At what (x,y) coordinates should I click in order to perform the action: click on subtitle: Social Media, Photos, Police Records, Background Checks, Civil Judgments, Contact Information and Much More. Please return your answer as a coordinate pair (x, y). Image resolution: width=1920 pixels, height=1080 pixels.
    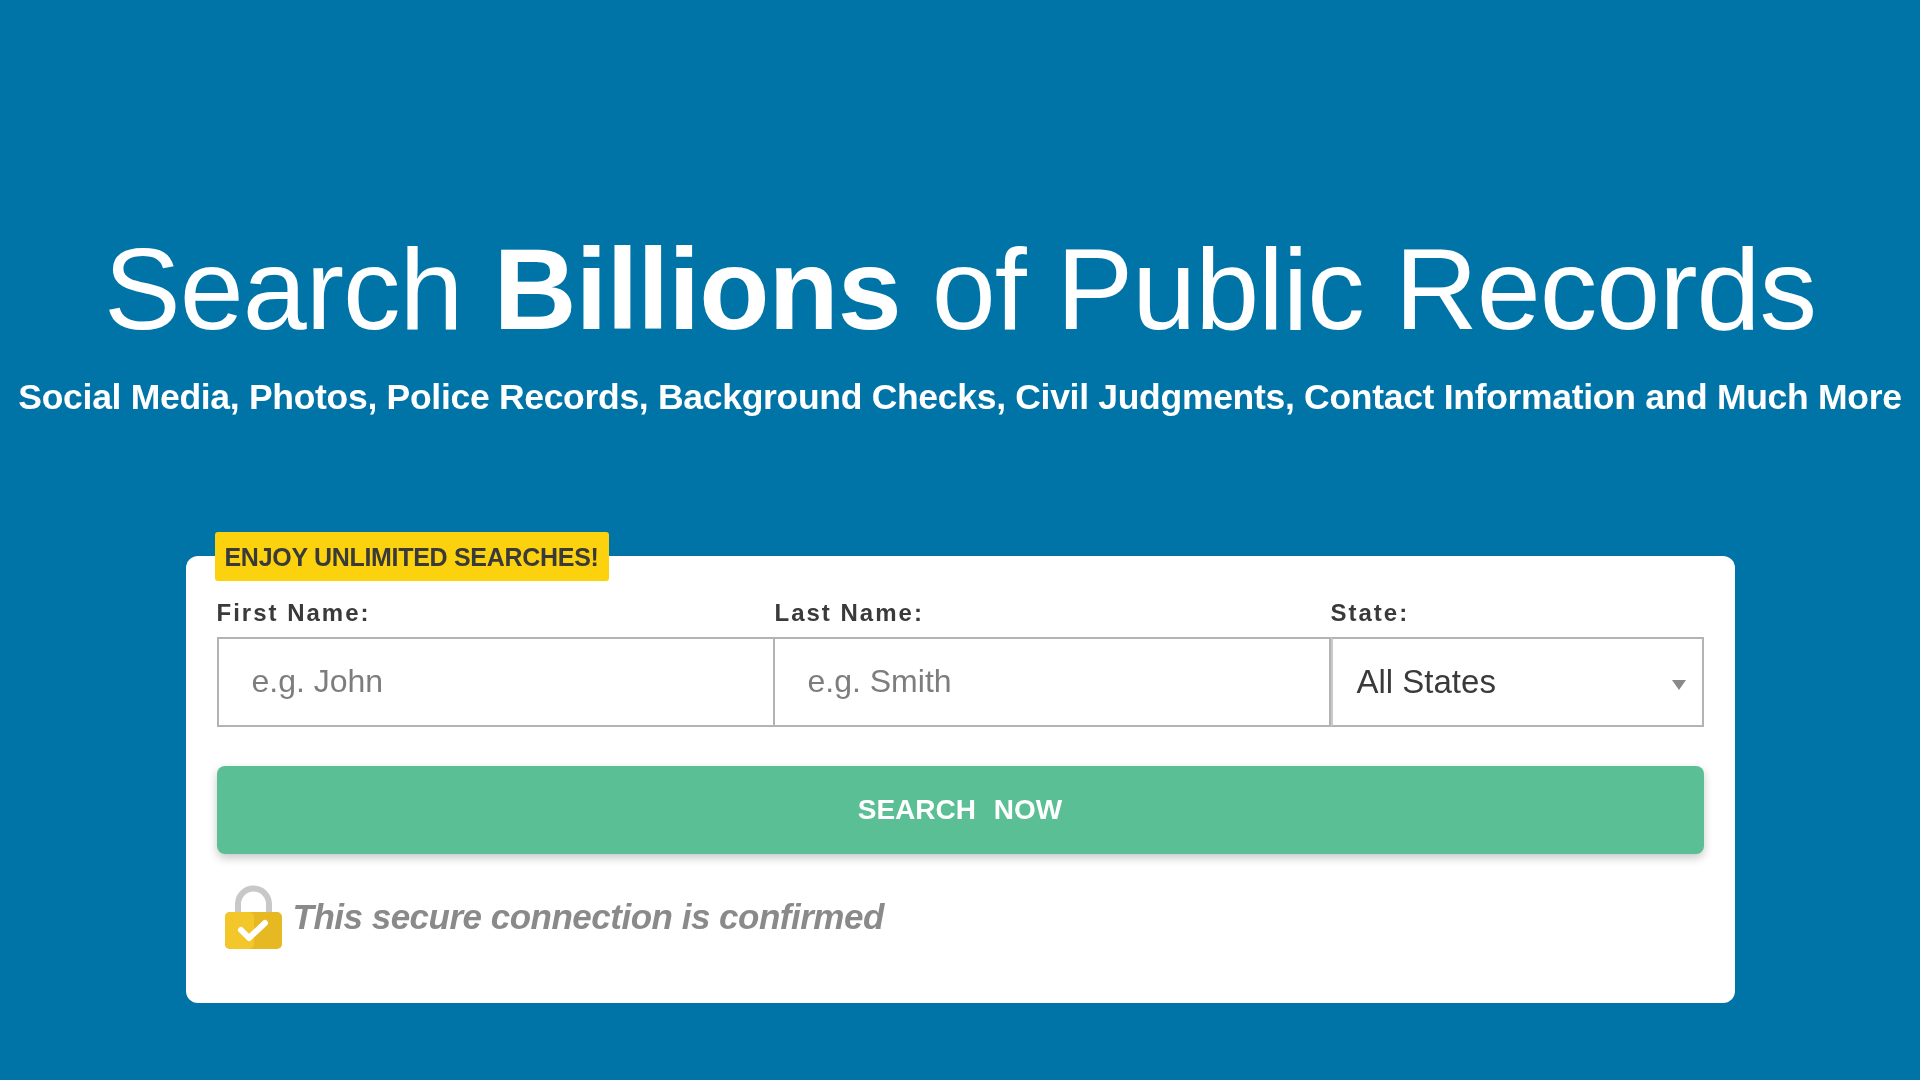
    Looking at the image, I should click on (960, 397).